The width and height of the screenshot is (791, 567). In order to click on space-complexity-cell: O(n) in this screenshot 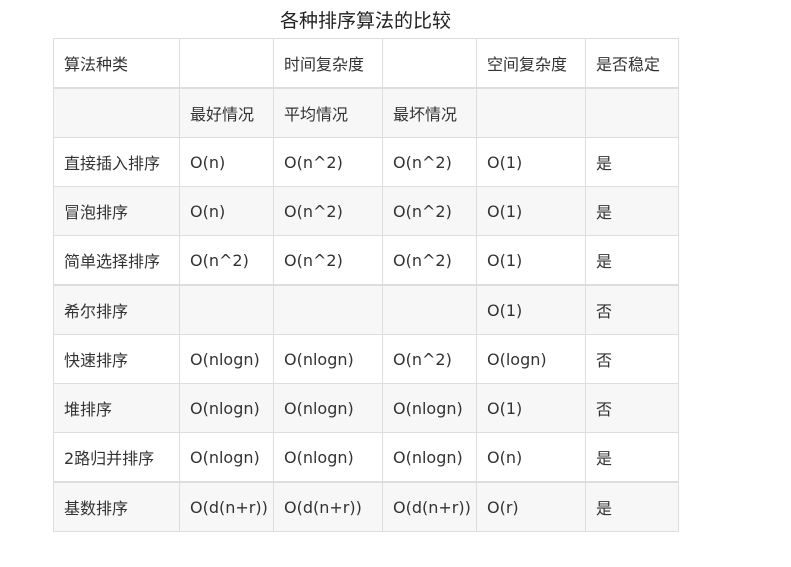, I will do `click(531, 457)`.